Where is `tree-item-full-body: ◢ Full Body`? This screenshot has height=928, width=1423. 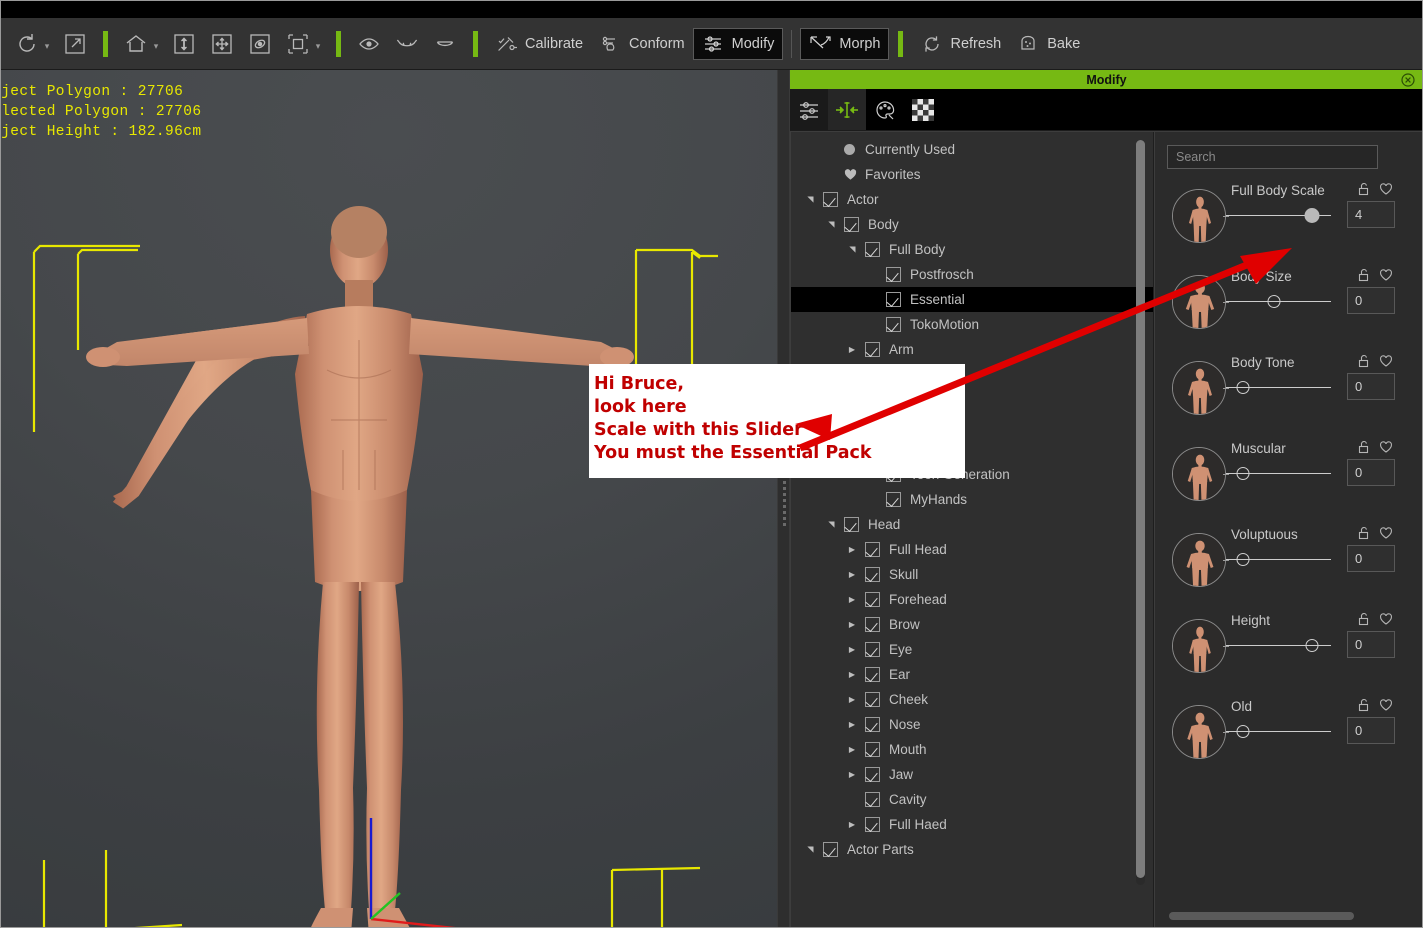 tree-item-full-body: ◢ Full Body is located at coordinates (972, 249).